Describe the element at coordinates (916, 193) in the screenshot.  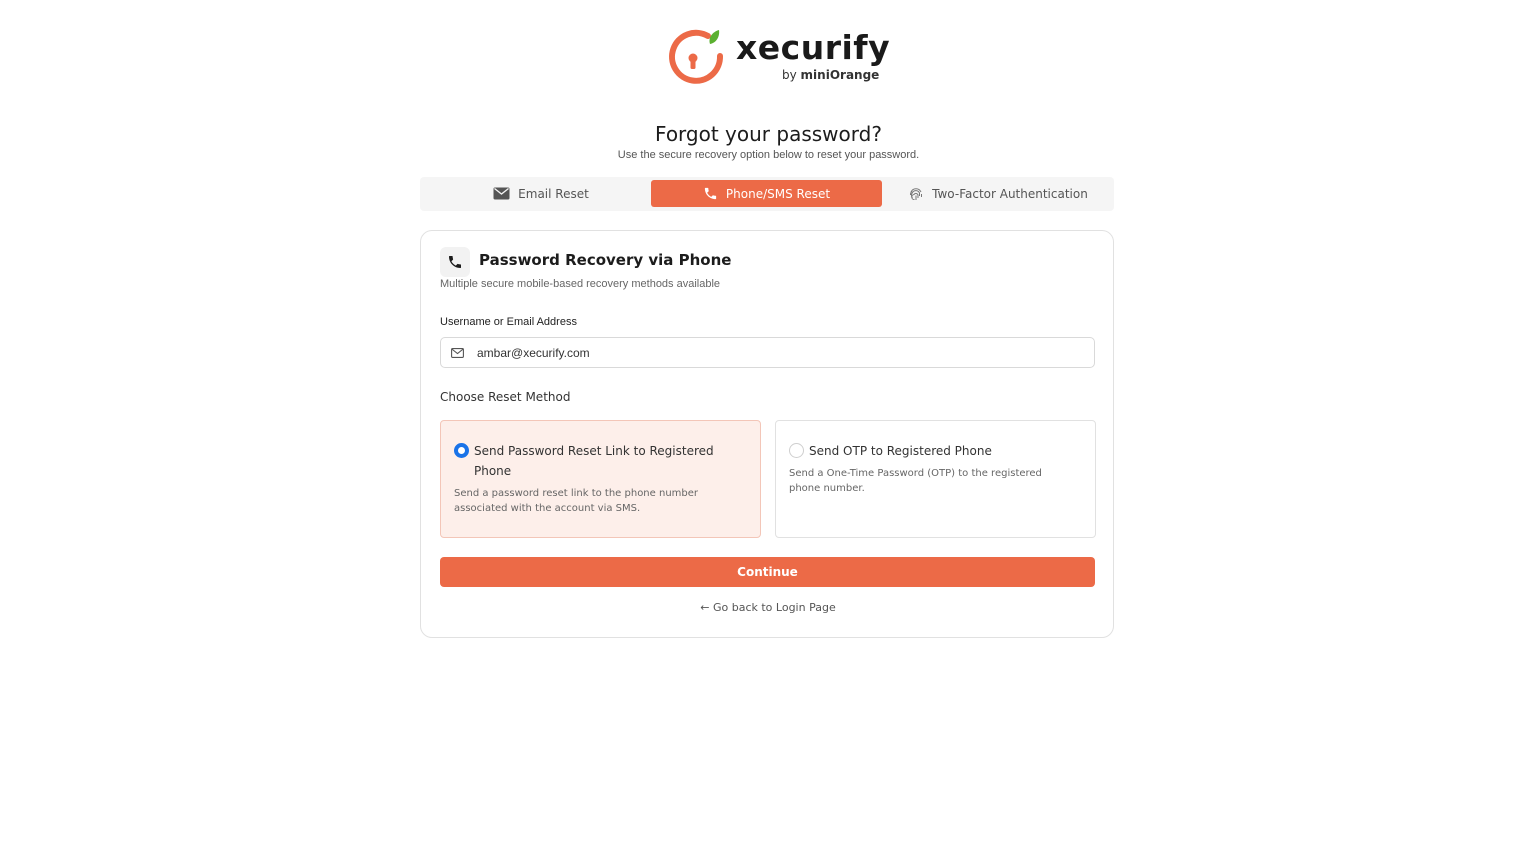
I see `fingerprint-icon` at that location.